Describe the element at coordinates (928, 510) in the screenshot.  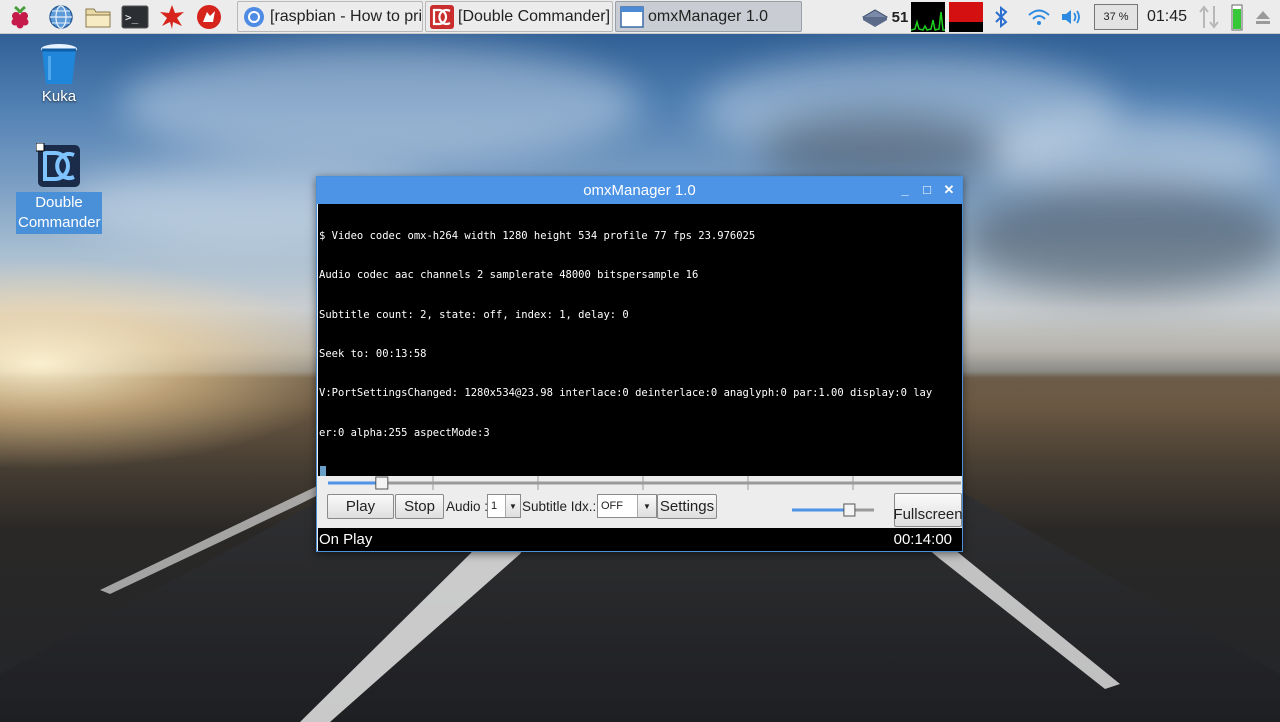
I see `fullscreen-button: Fullscreen` at that location.